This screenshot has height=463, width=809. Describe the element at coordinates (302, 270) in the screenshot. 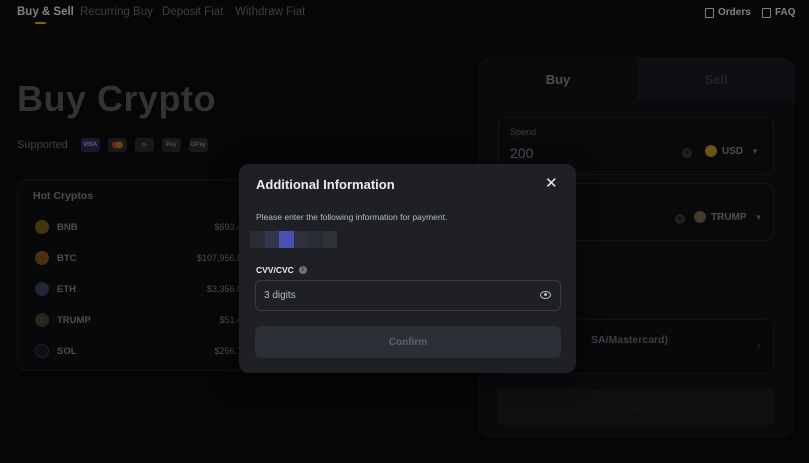

I see `info-icon: i` at that location.